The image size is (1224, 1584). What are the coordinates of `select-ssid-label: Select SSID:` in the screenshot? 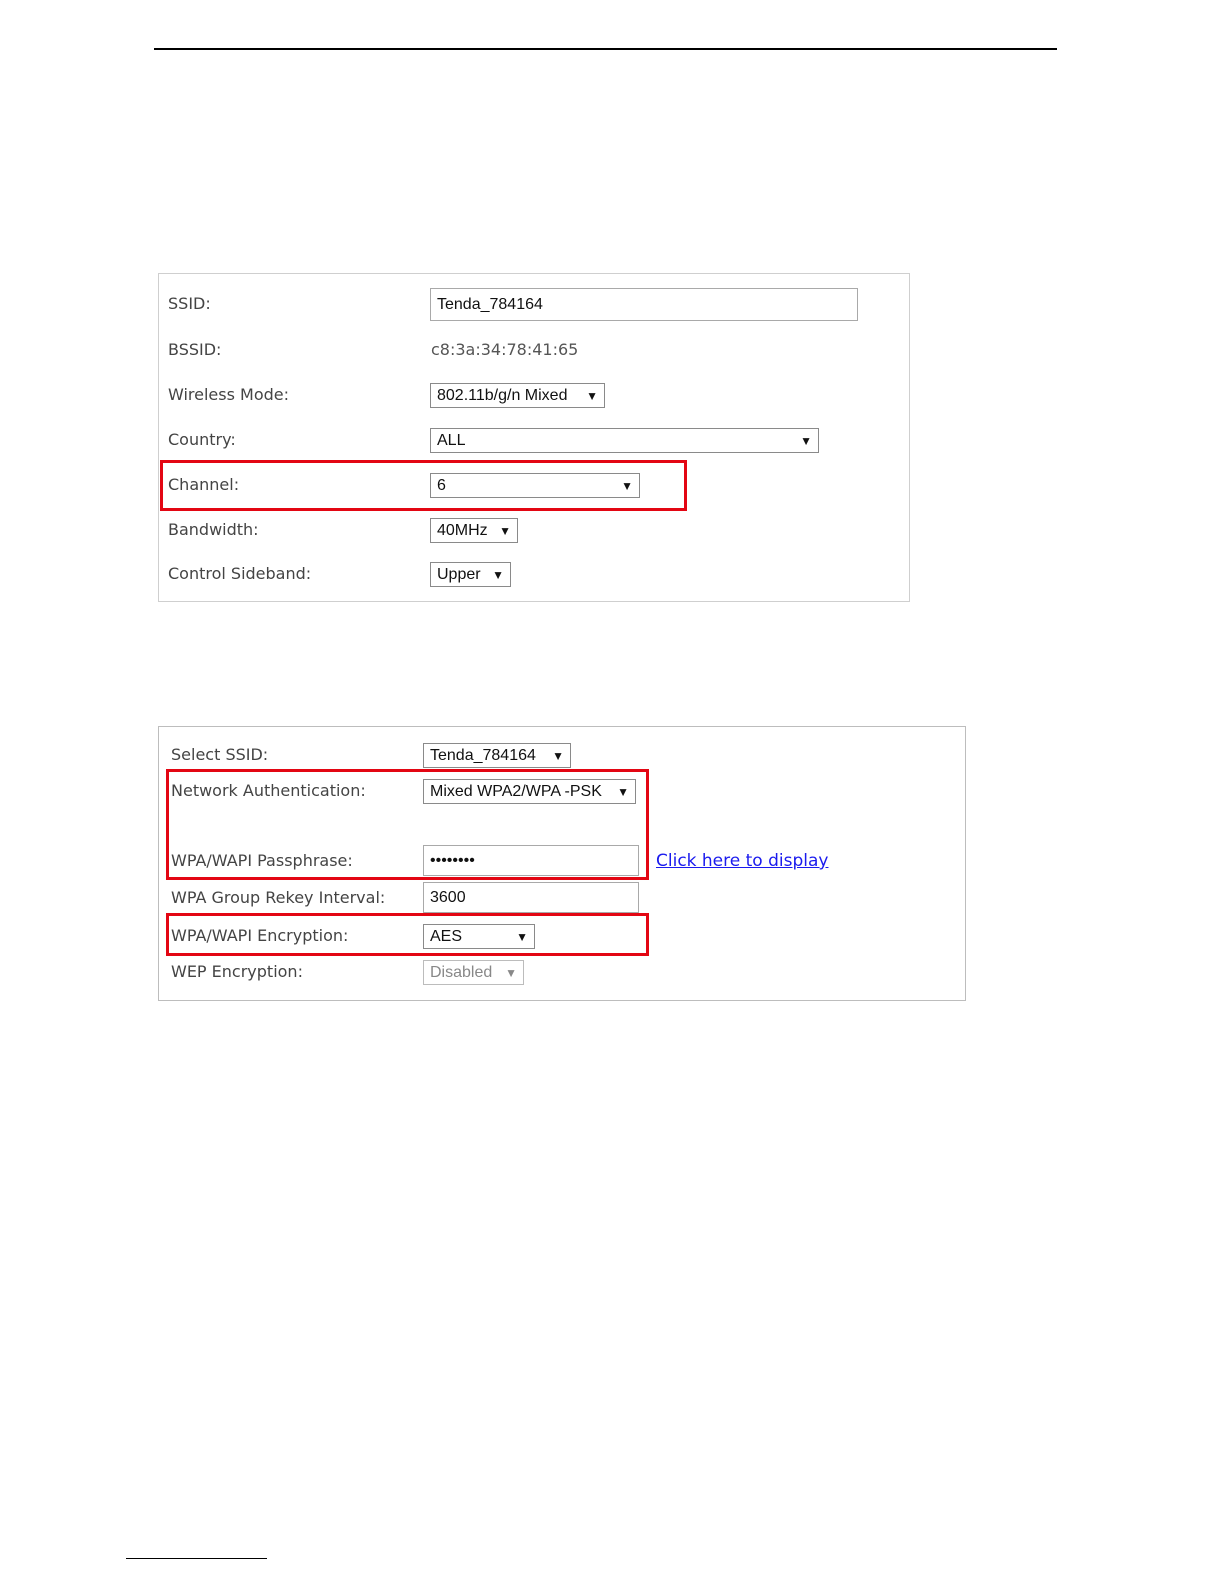 It's located at (220, 754).